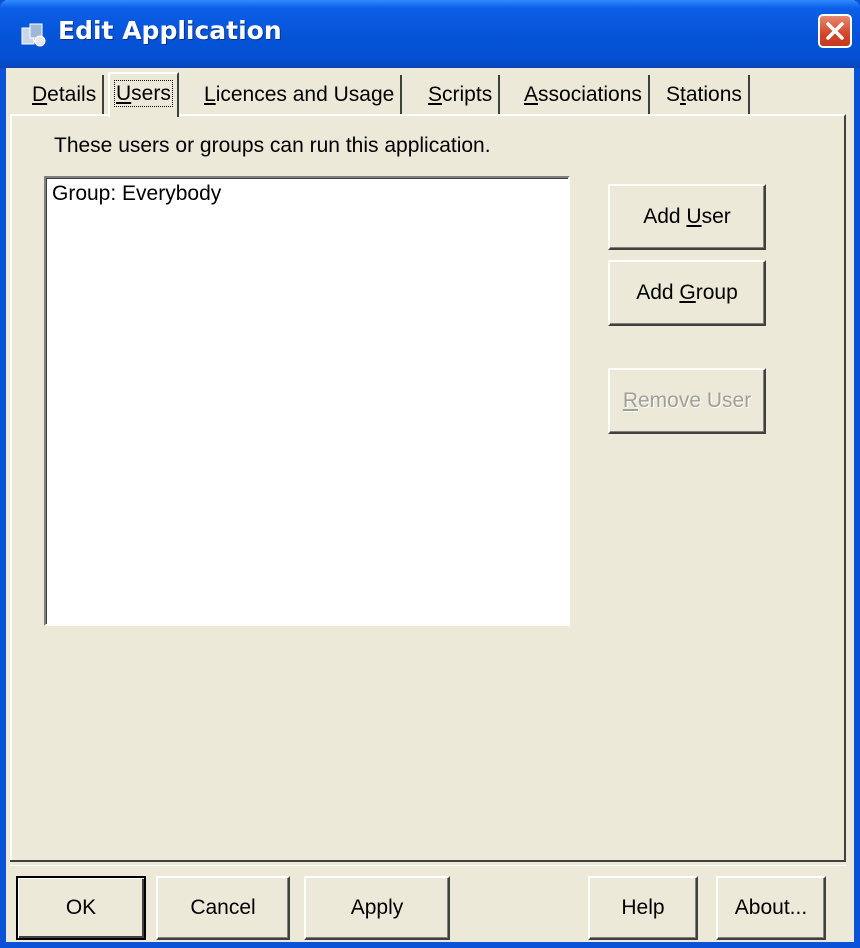 The width and height of the screenshot is (860, 948). What do you see at coordinates (72, 94) in the screenshot?
I see `tab-label-rest: etails` at bounding box center [72, 94].